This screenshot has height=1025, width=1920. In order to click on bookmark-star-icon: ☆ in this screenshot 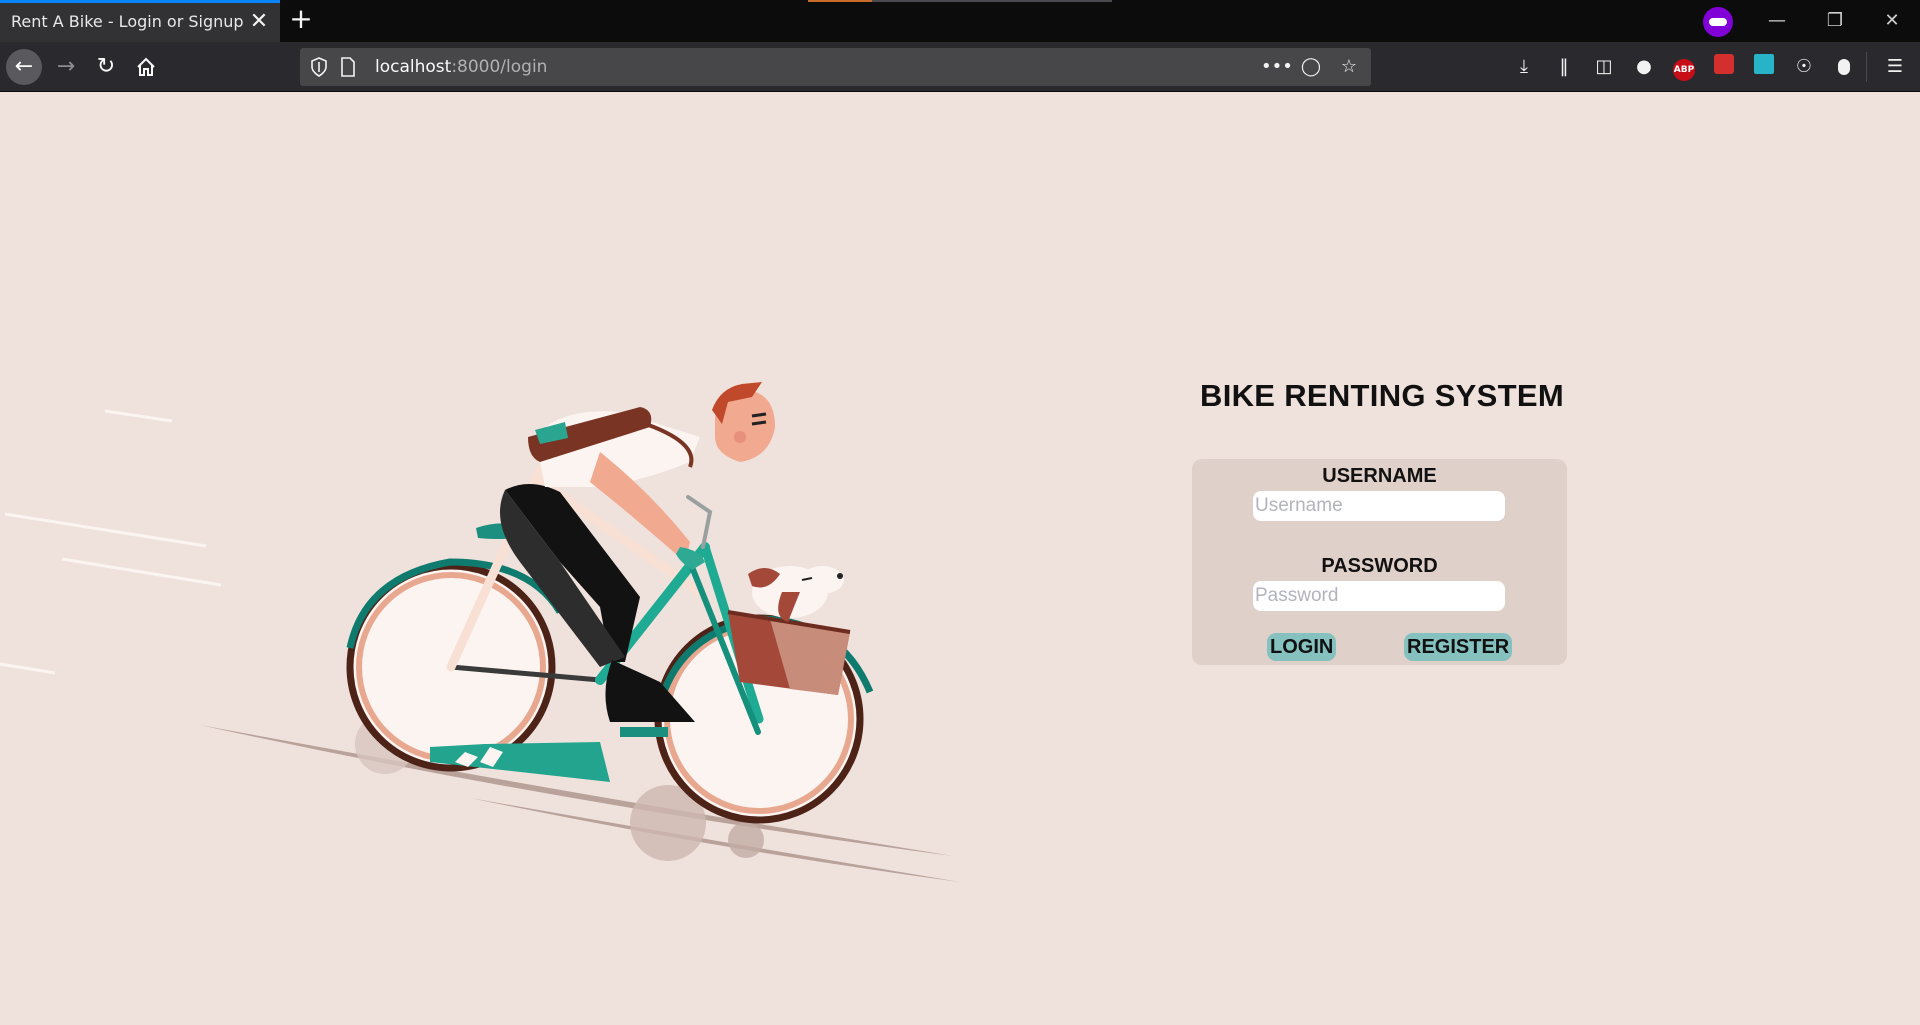, I will do `click(1349, 67)`.